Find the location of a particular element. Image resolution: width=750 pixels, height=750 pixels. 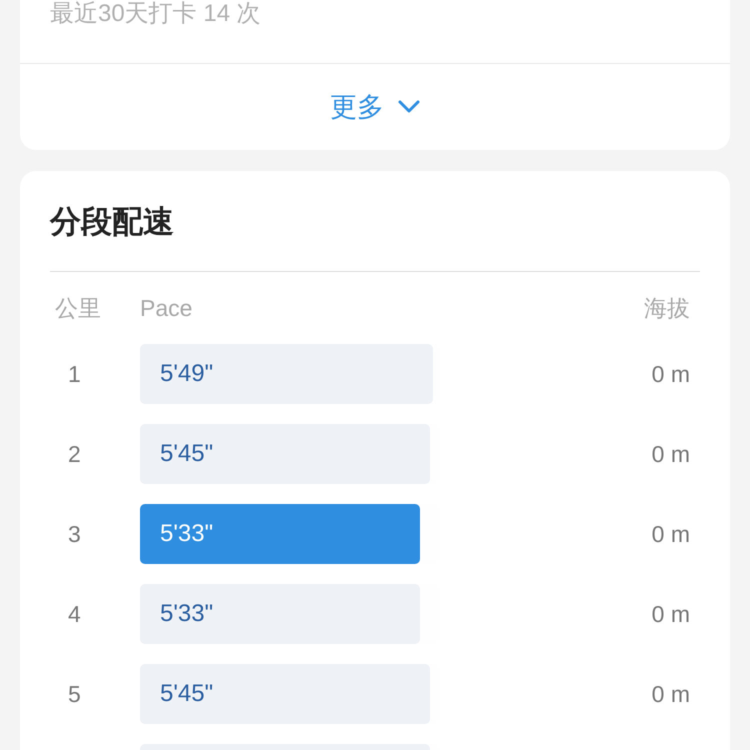

kilometer-number: 1 is located at coordinates (74, 374).